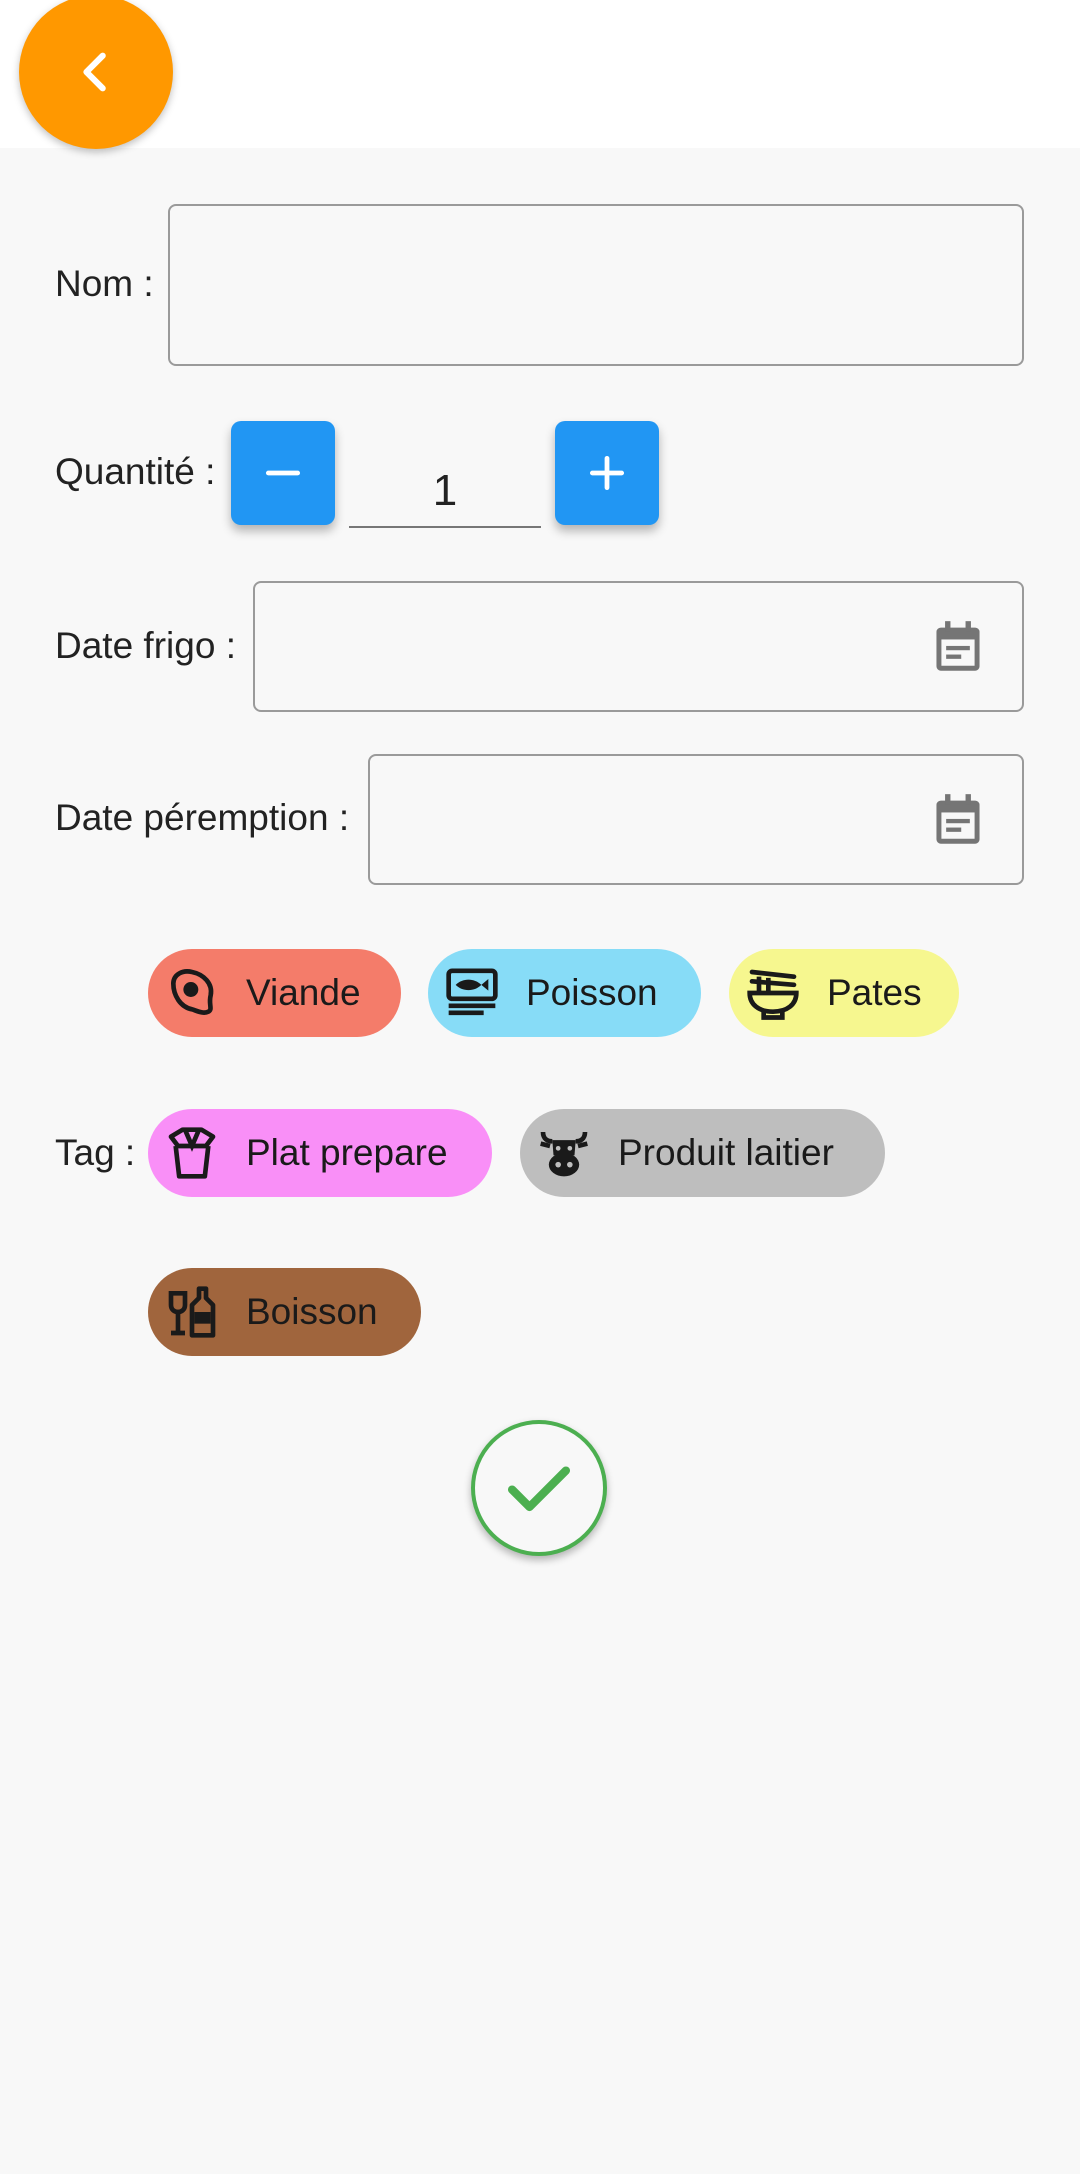  I want to click on tag-chip-boisson: Boisson, so click(284, 1312).